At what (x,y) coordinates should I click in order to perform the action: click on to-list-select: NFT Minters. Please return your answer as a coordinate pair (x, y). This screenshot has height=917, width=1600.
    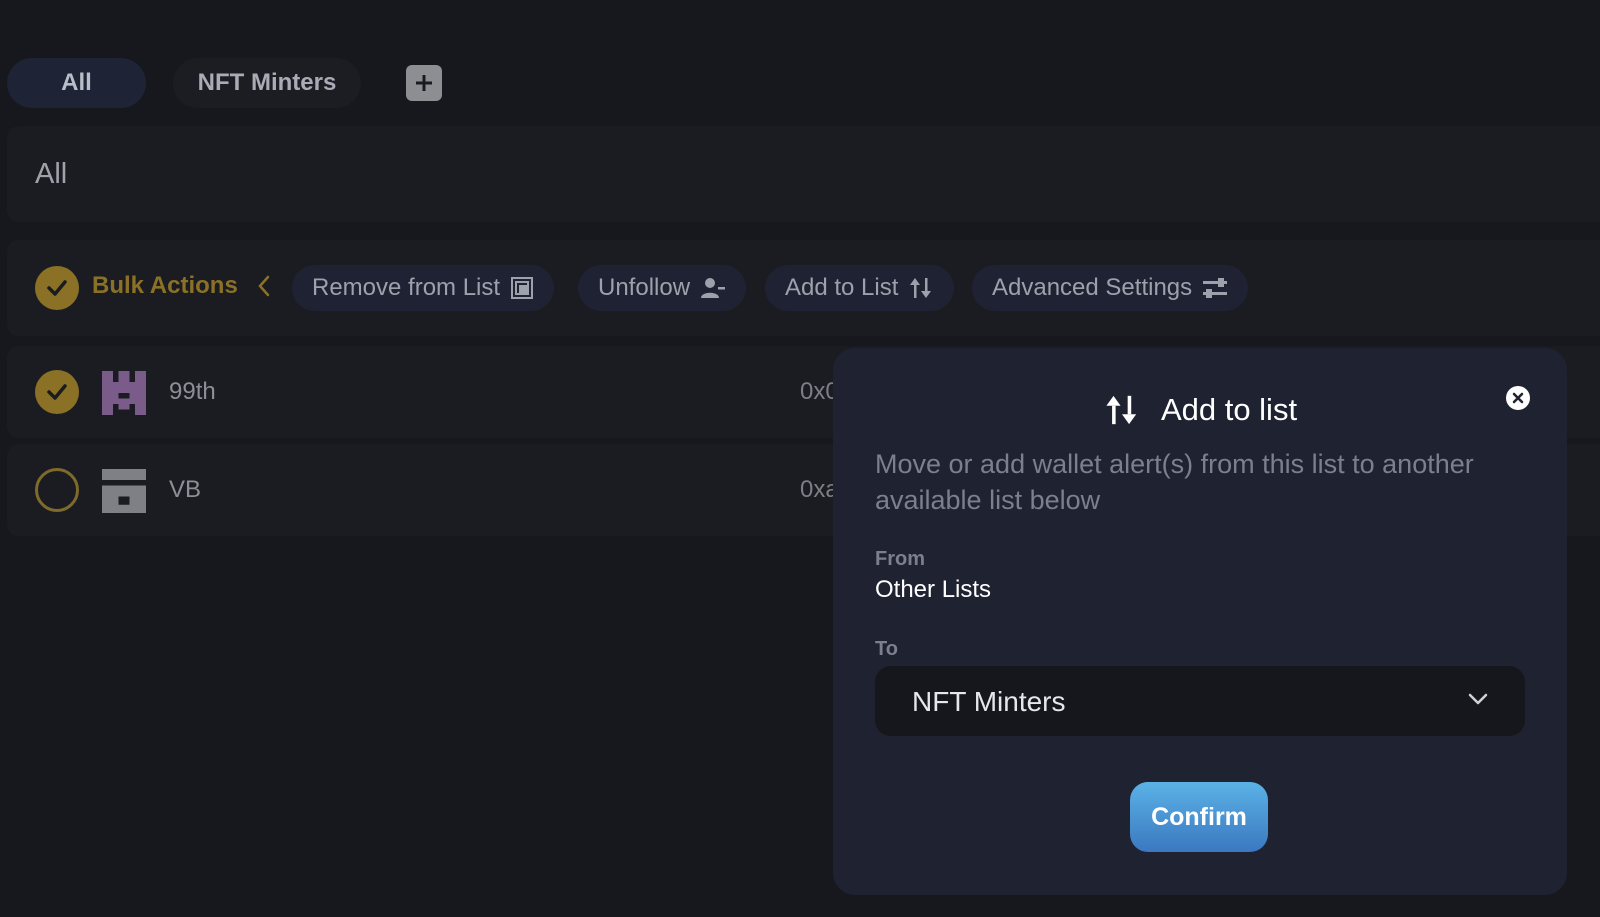
    Looking at the image, I should click on (1200, 701).